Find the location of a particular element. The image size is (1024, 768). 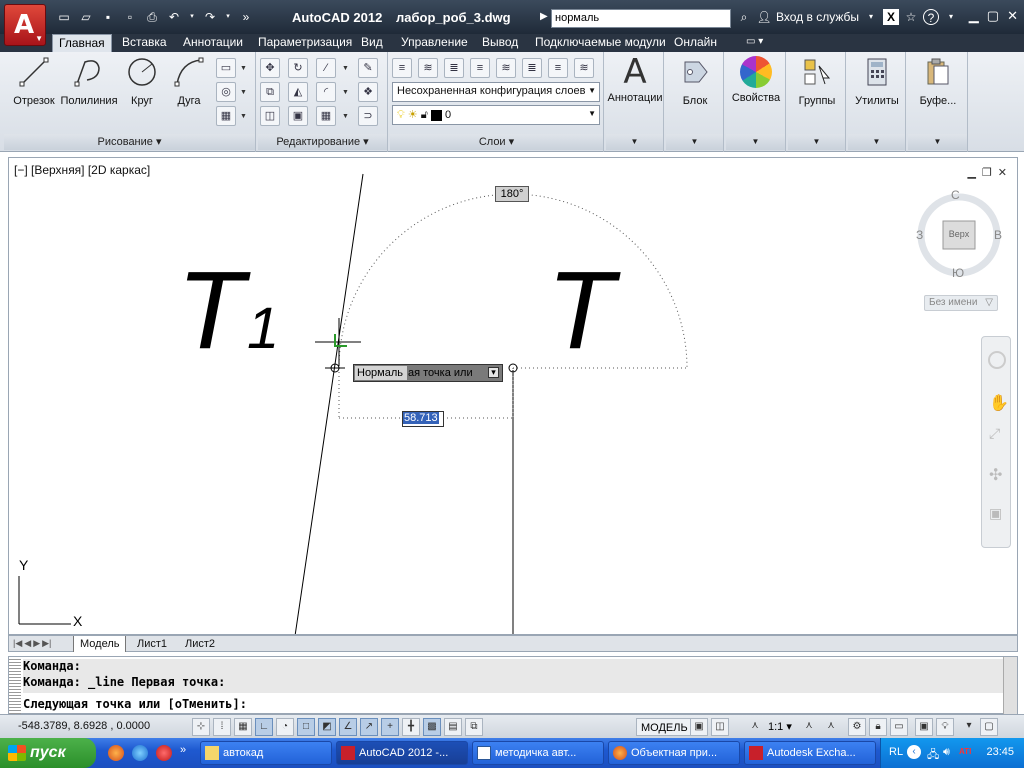

annotation-panel: A Аннотации ▼ is located at coordinates (635, 102).